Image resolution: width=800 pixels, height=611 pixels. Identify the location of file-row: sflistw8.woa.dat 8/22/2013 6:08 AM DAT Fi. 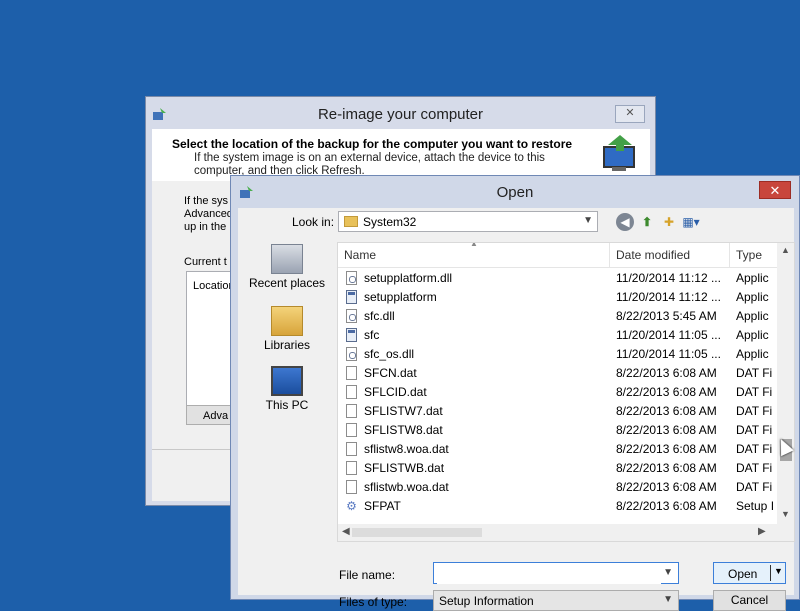
(558, 449).